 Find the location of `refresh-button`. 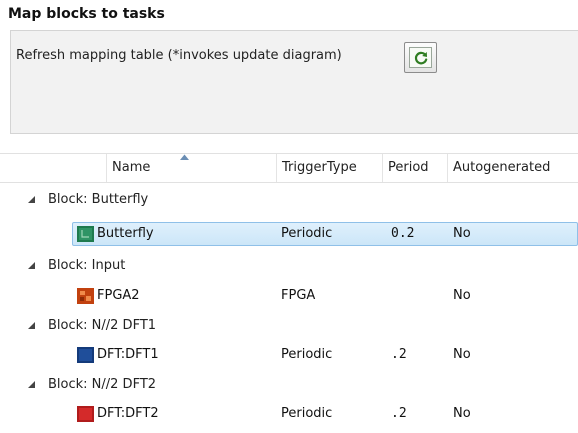

refresh-button is located at coordinates (420, 57).